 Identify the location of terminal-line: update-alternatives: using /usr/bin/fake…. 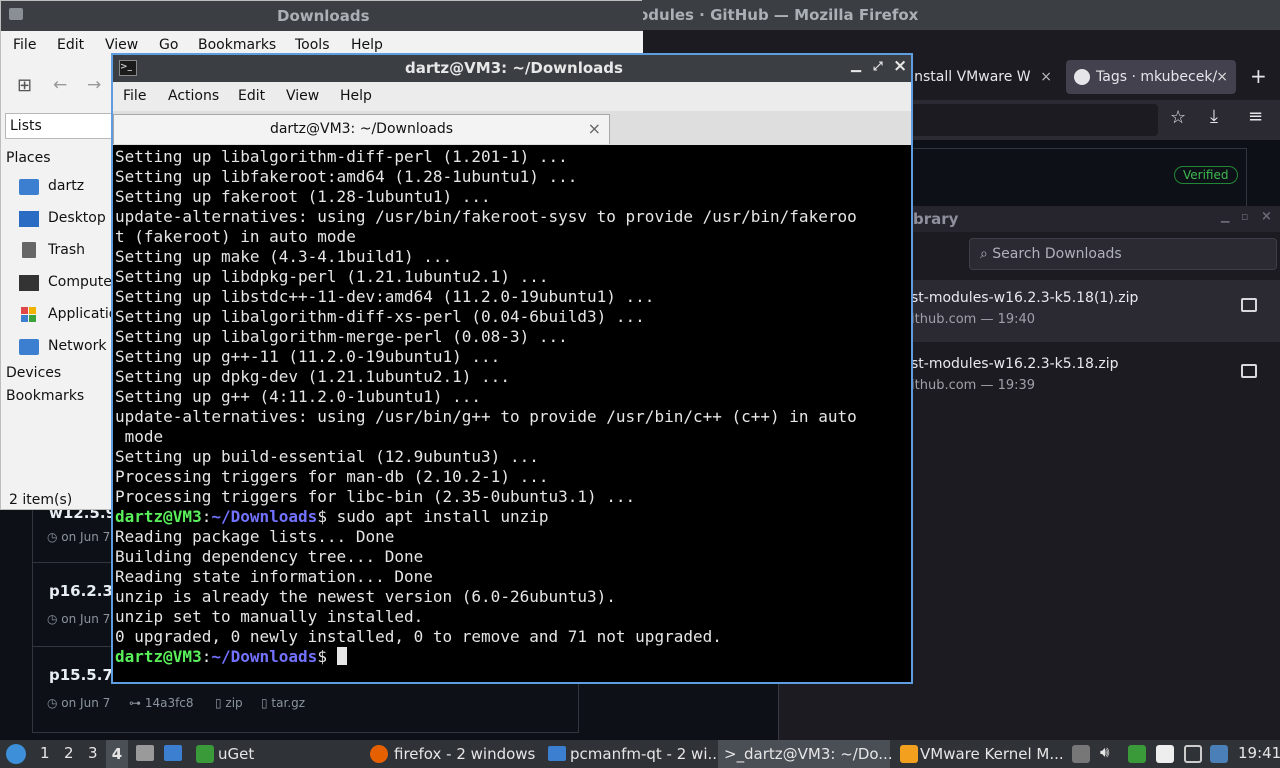
(486, 216).